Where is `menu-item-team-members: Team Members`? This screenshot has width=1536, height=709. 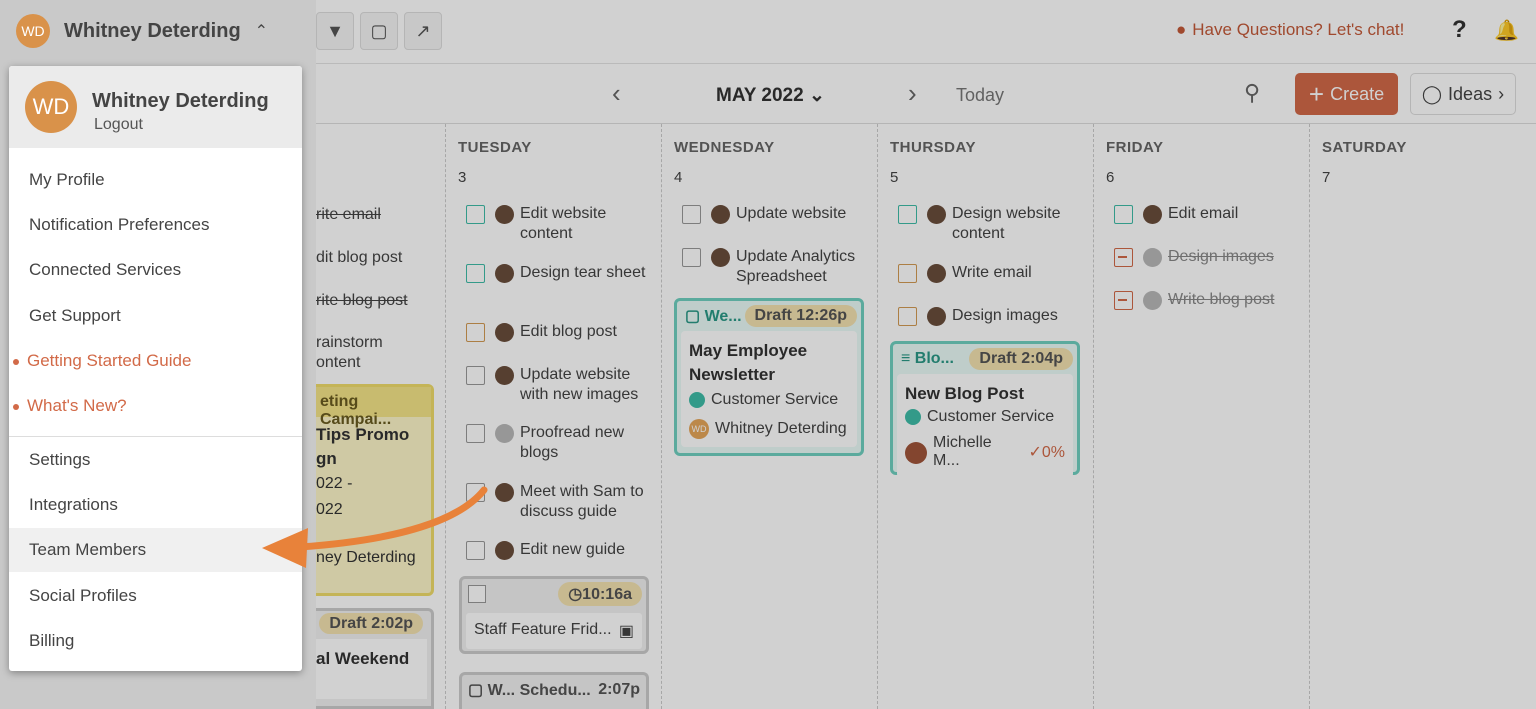 menu-item-team-members: Team Members is located at coordinates (155, 550).